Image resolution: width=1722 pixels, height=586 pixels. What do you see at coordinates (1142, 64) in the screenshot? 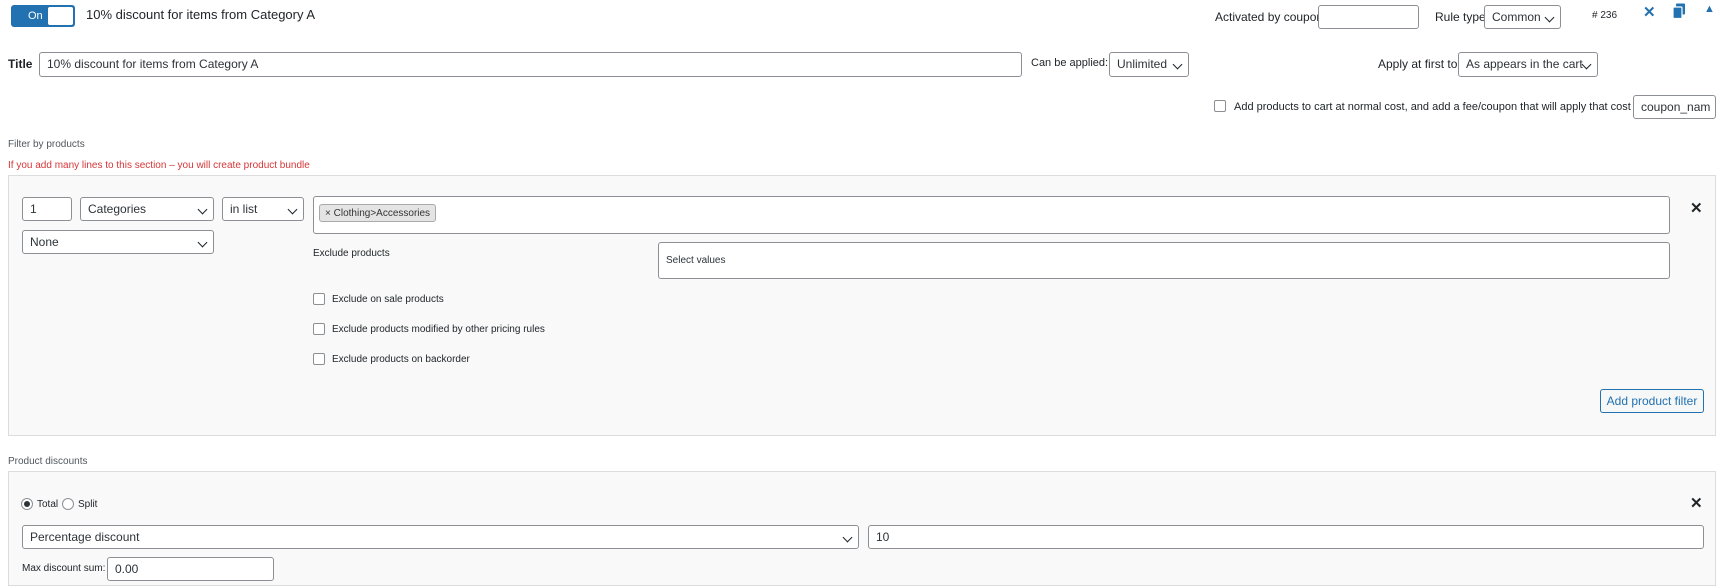
I see `can-be-applied-value: Unlimited` at bounding box center [1142, 64].